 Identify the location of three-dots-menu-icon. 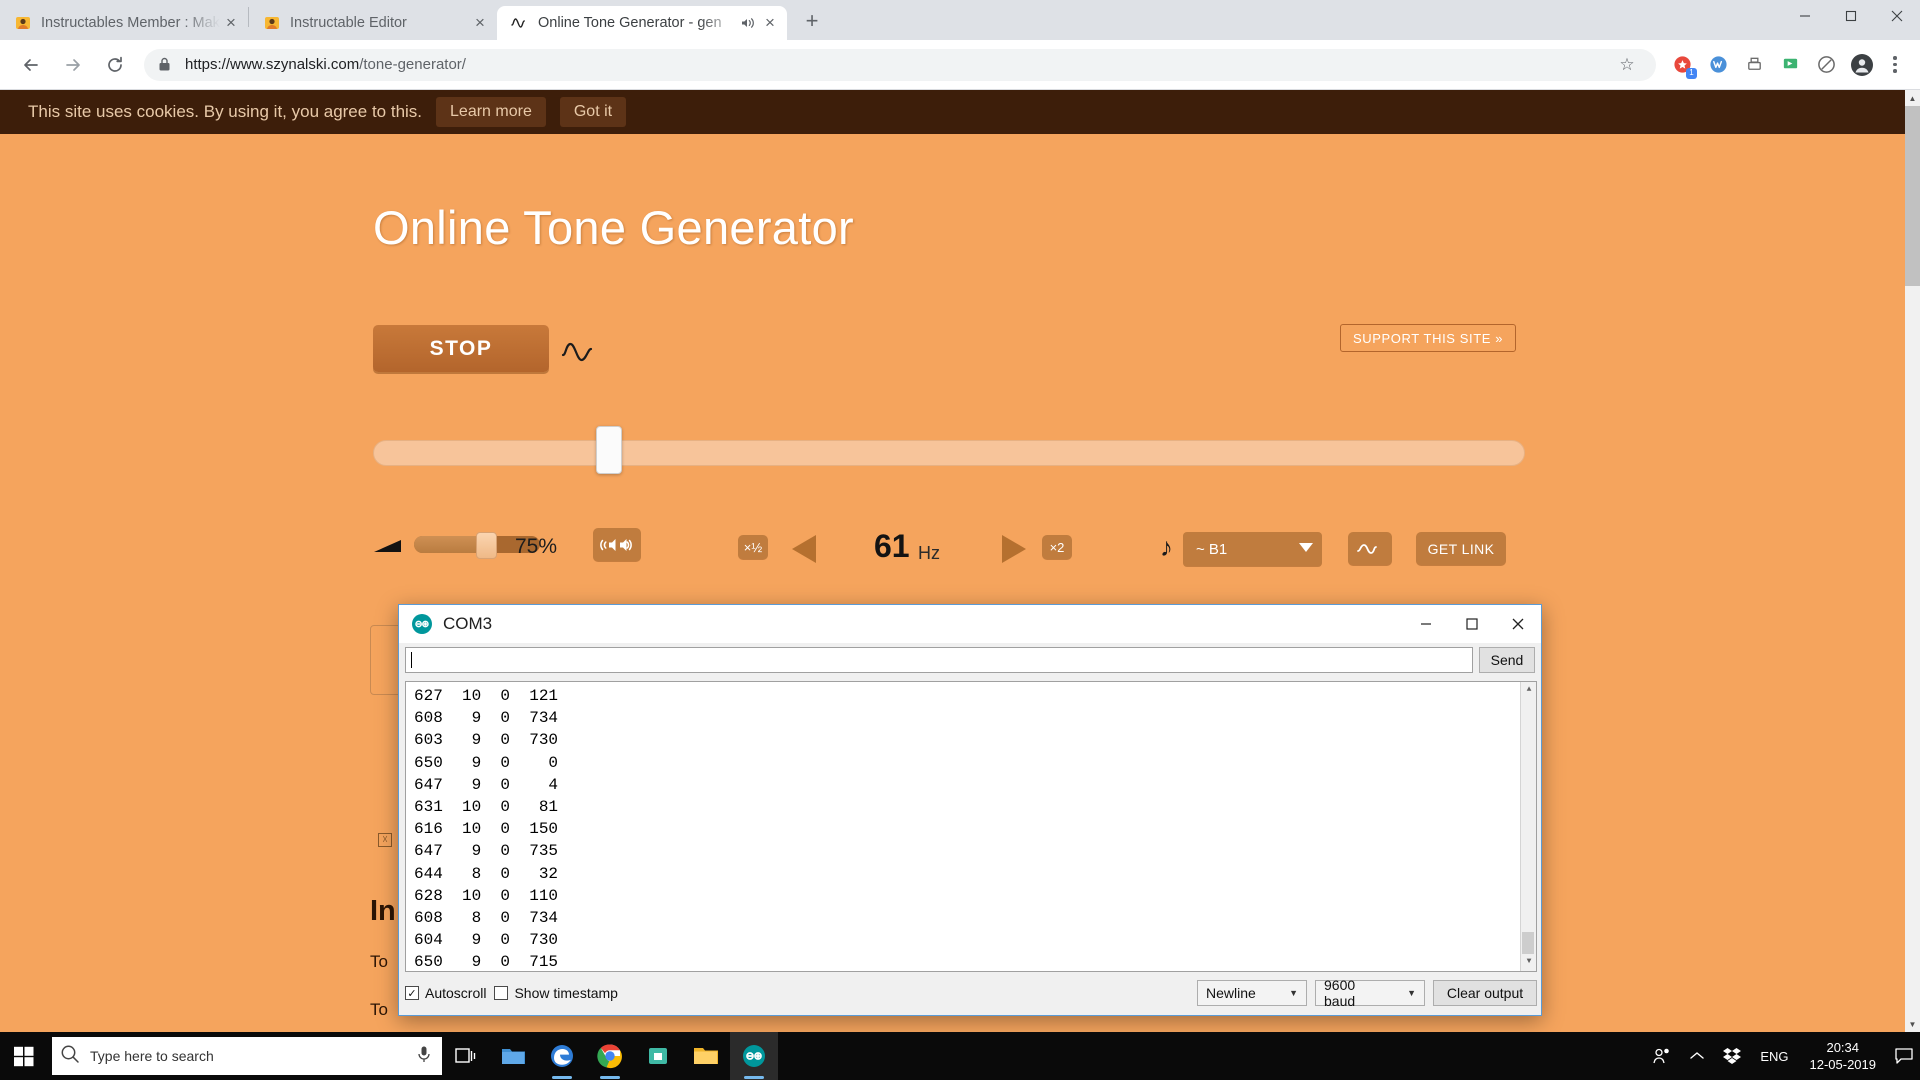
(1895, 64).